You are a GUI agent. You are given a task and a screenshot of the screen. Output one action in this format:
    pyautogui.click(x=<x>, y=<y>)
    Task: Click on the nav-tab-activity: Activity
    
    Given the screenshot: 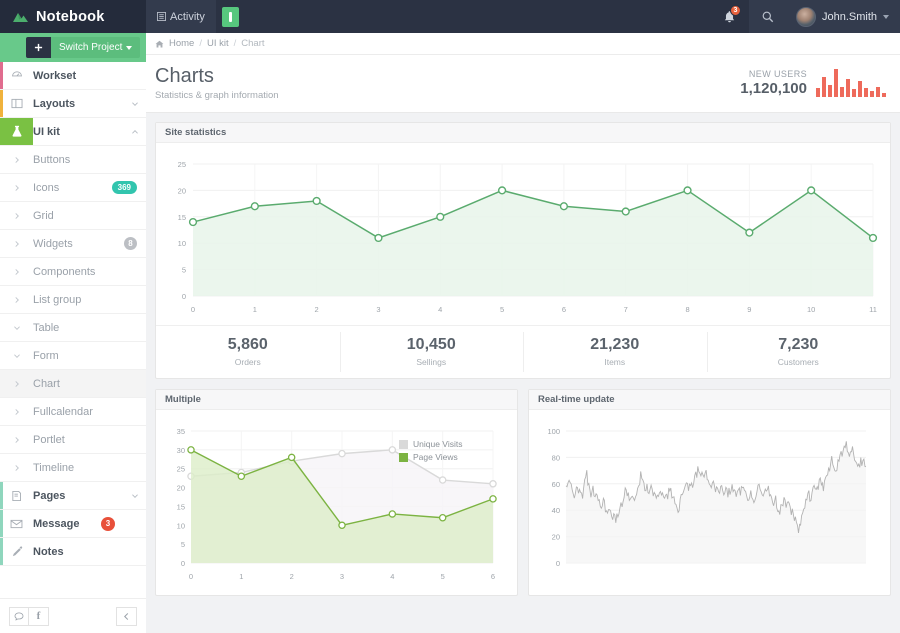 What is the action you would take?
    pyautogui.click(x=181, y=16)
    